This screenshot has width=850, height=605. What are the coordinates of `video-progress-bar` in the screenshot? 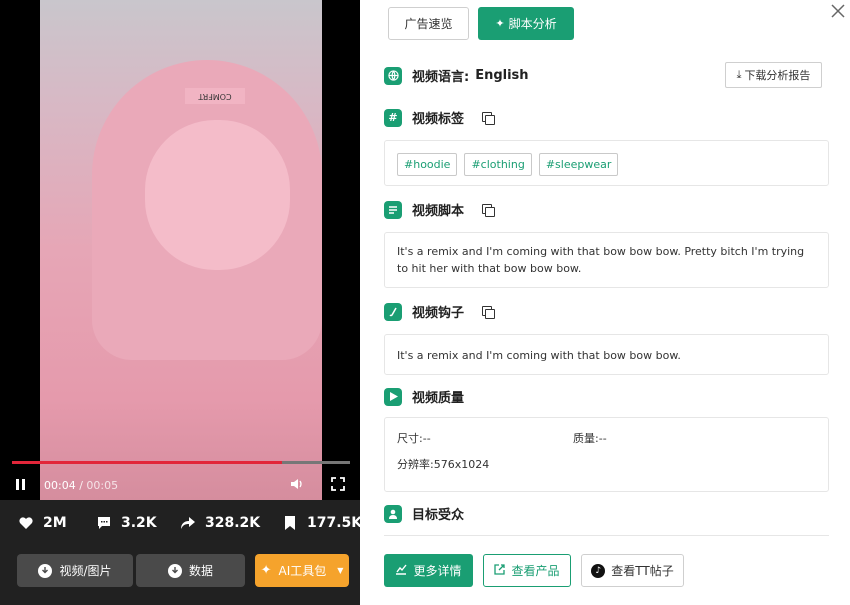 It's located at (181, 462).